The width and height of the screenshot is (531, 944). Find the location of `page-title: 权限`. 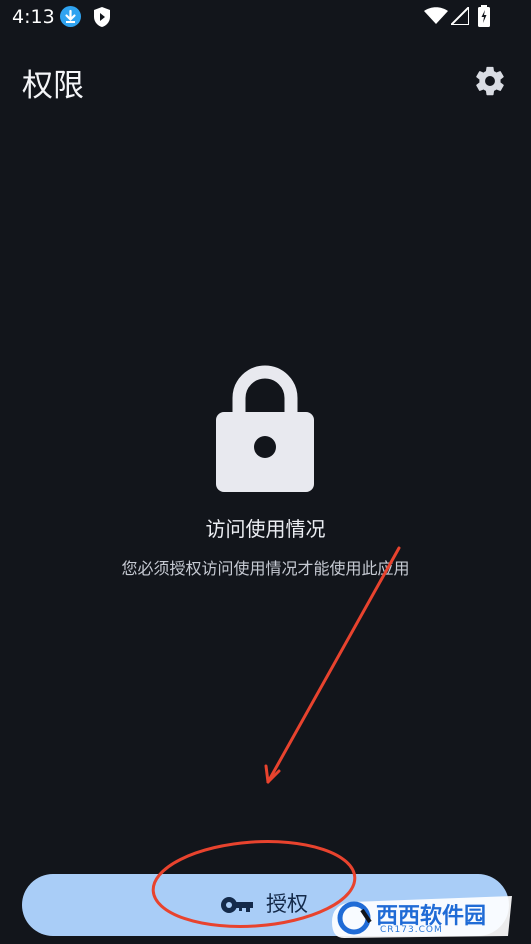

page-title: 权限 is located at coordinates (53, 86).